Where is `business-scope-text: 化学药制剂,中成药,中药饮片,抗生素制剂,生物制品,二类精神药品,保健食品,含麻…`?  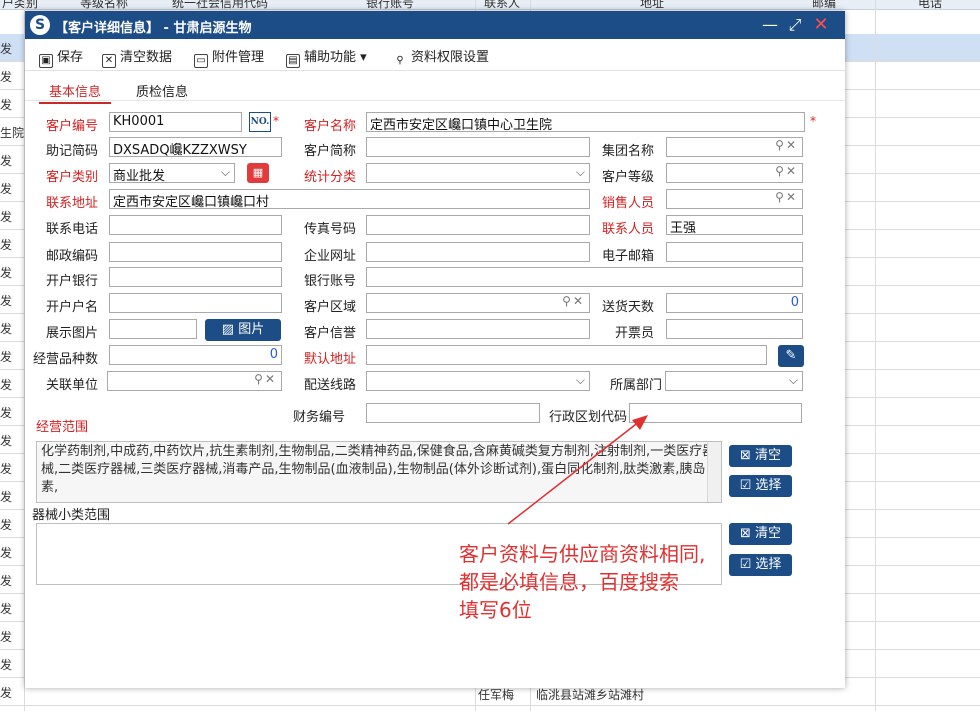 business-scope-text: 化学药制剂,中成药,中药饮片,抗生素制剂,生物制品,二类精神药品,保健食品,含麻… is located at coordinates (378, 469).